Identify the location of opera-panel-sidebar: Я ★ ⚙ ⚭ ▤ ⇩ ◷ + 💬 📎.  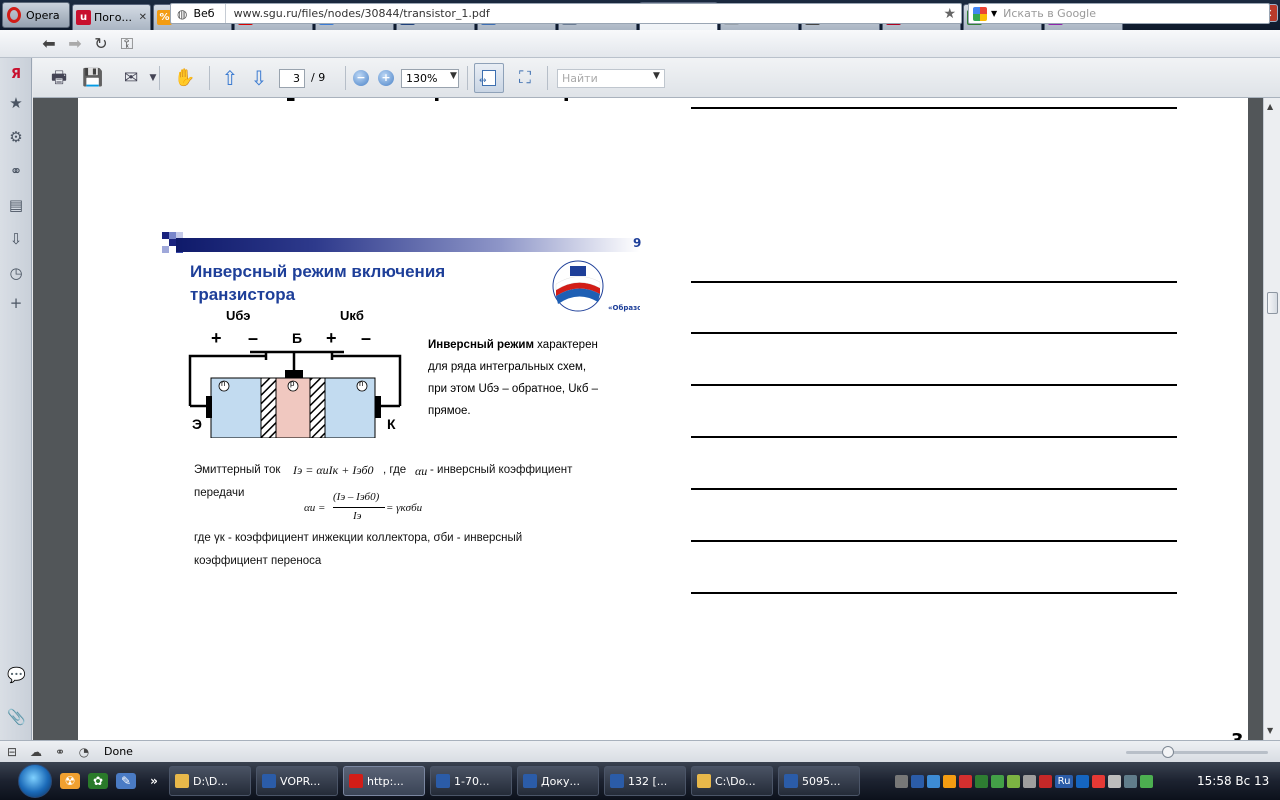
(16, 399).